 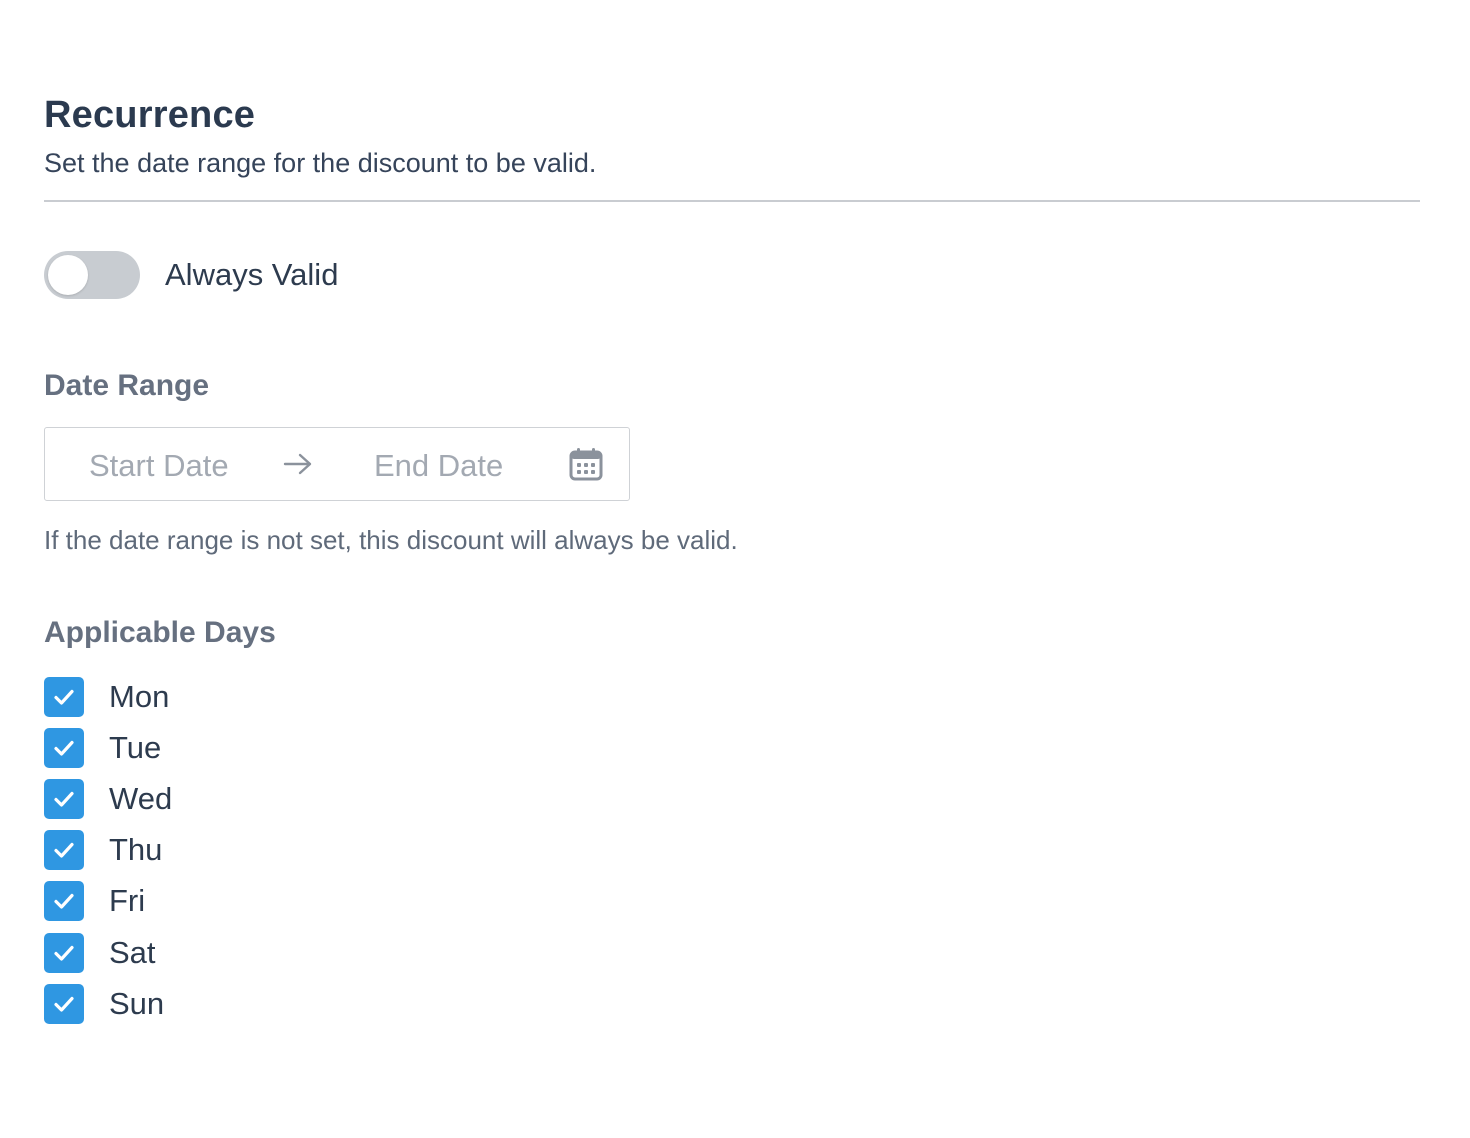 I want to click on day-checkbox-thu: Thu, so click(x=732, y=850).